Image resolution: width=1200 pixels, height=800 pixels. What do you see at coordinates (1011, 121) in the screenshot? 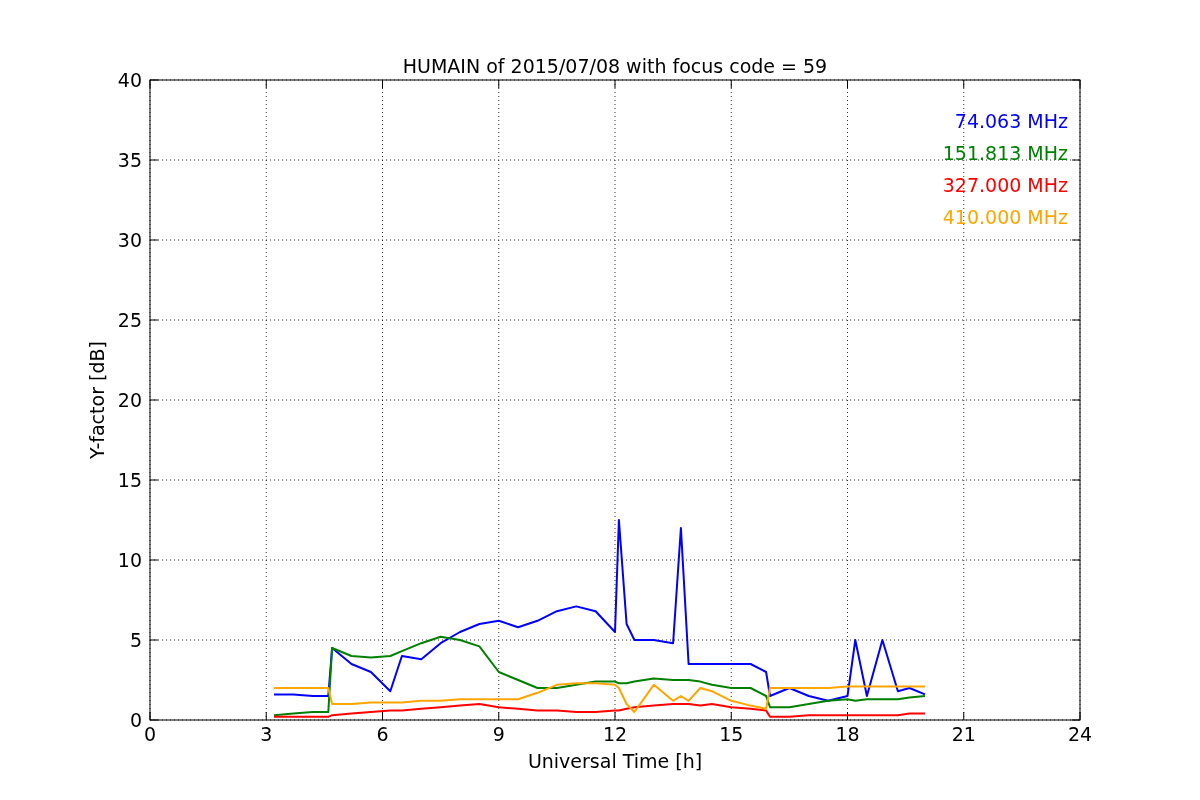
I see `legend-label: 74.063 MHz` at bounding box center [1011, 121].